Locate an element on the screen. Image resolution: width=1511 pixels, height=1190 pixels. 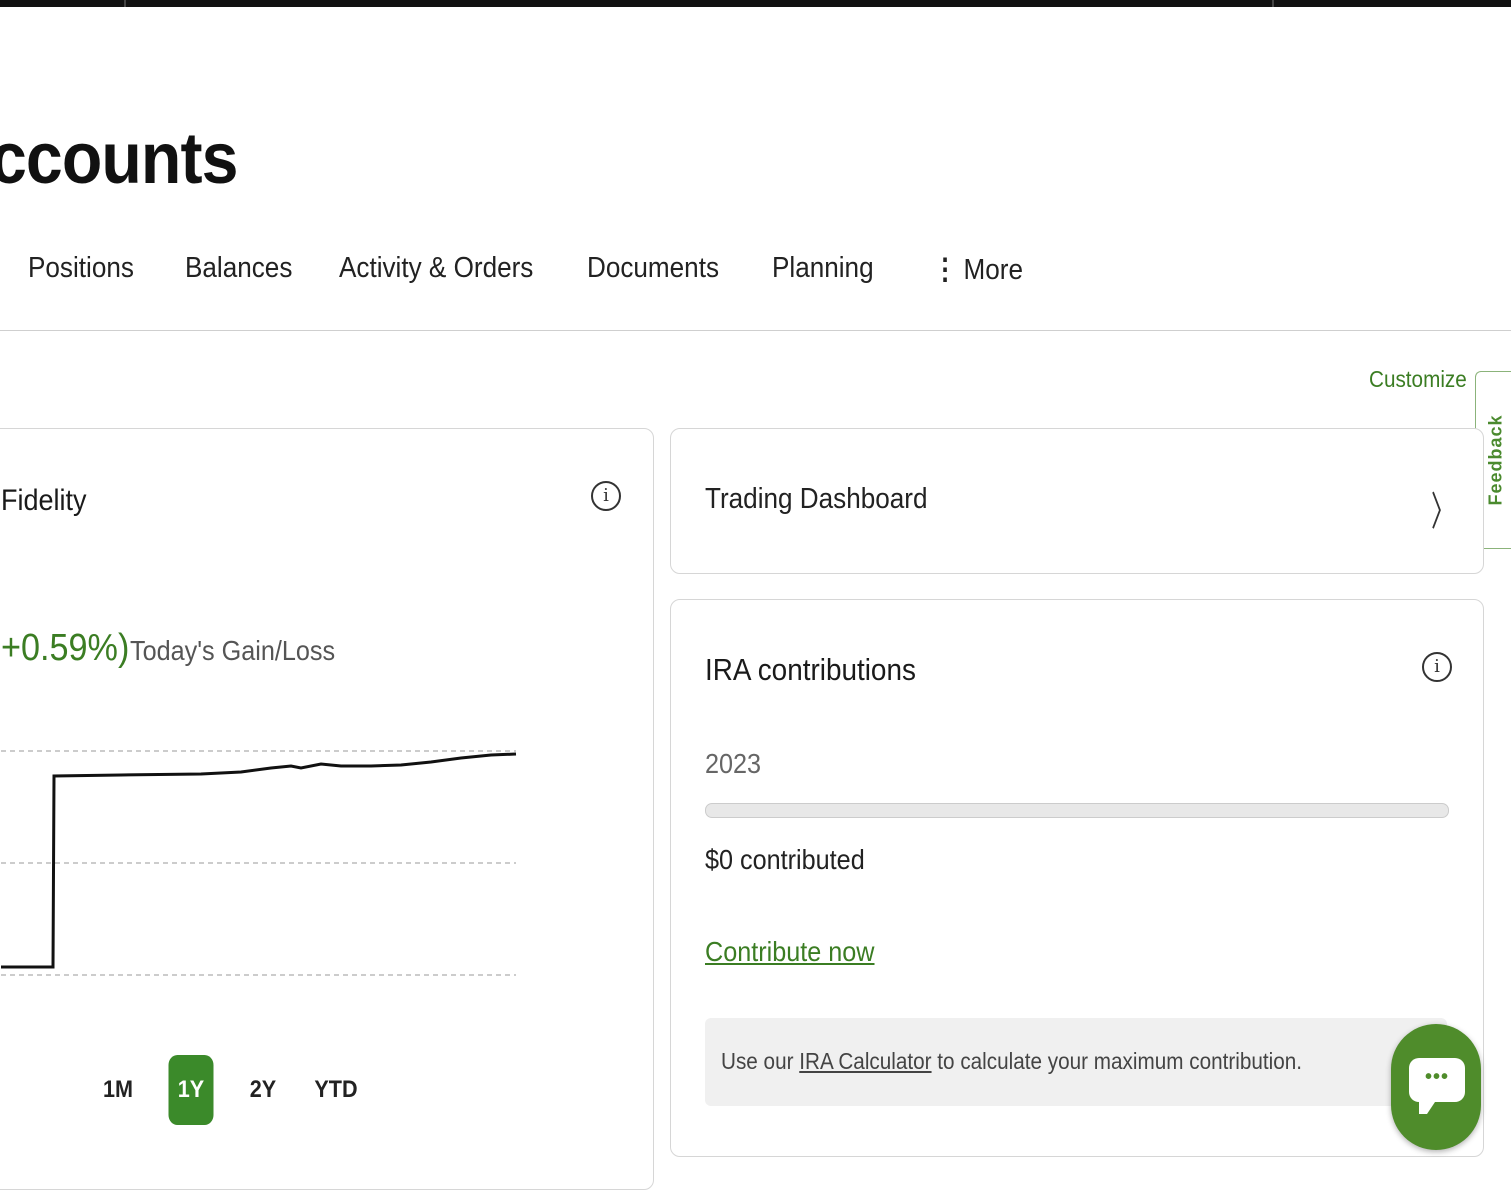
balance-line is located at coordinates (259, 860).